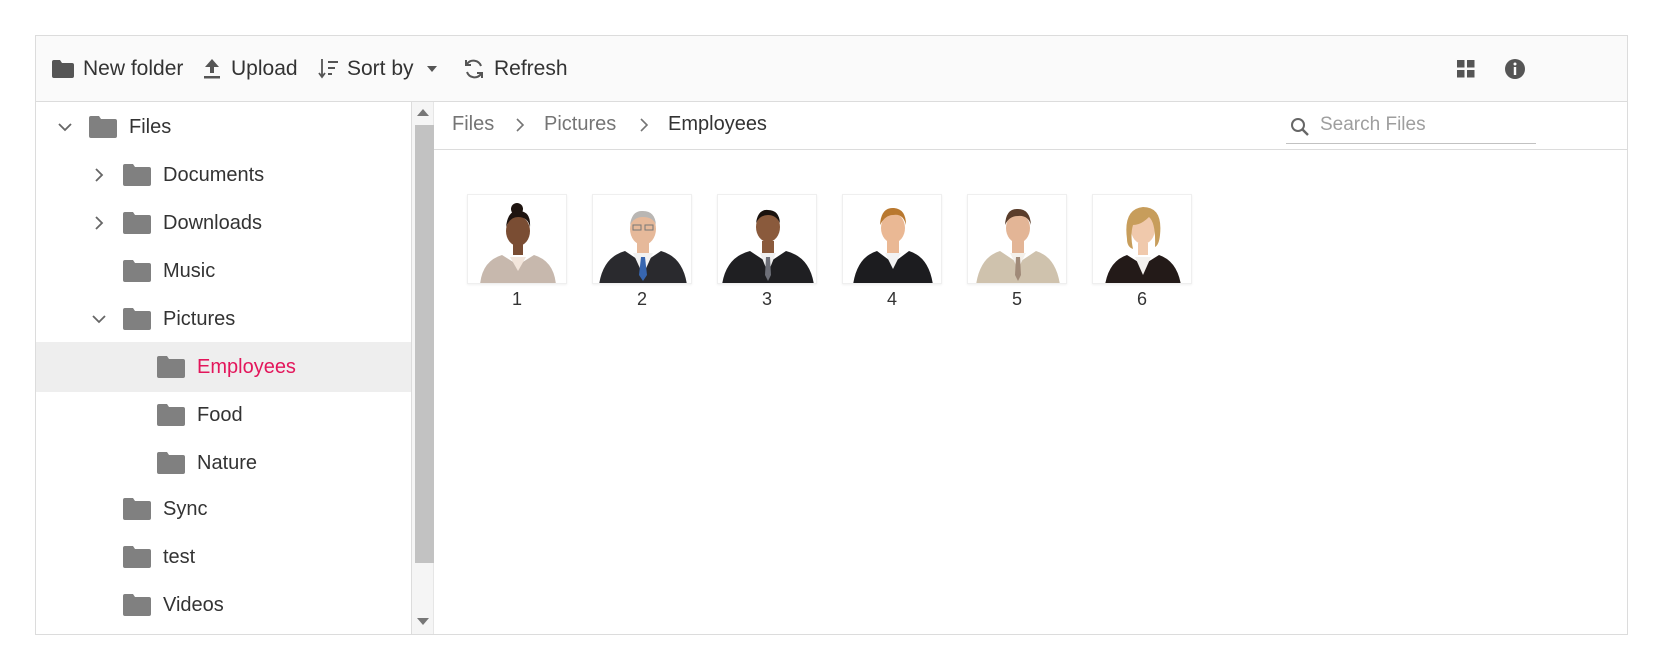 The height and width of the screenshot is (668, 1656). I want to click on file-name: 2, so click(641, 299).